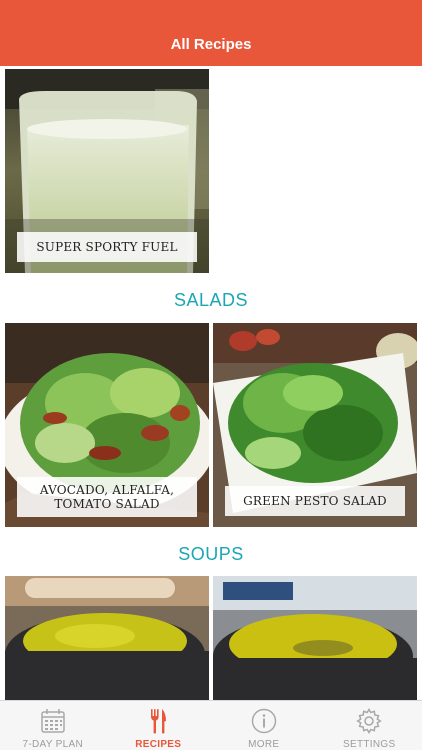  Describe the element at coordinates (158, 721) in the screenshot. I see `fork-knife-icon` at that location.